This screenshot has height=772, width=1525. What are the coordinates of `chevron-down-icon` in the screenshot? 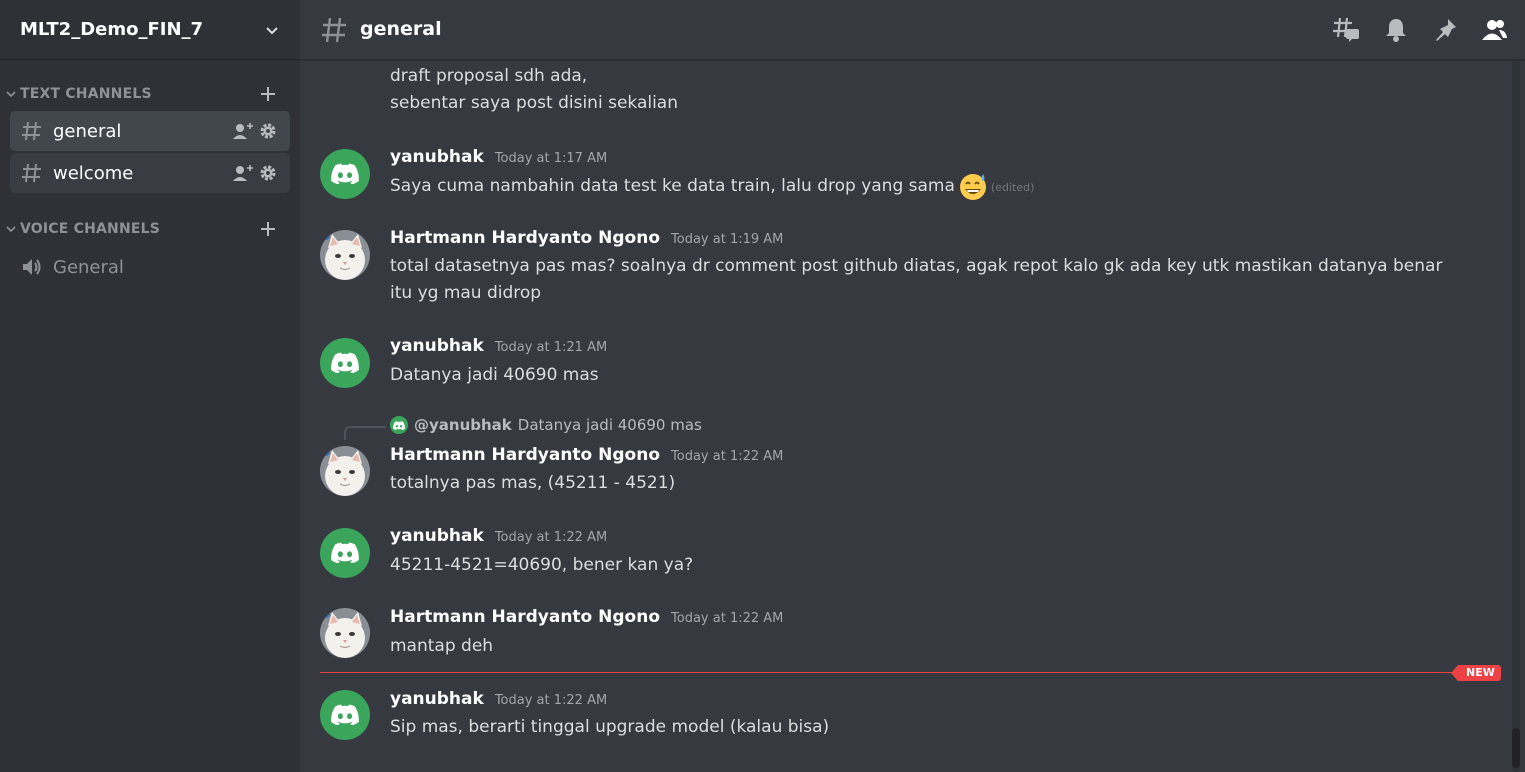 It's located at (272, 30).